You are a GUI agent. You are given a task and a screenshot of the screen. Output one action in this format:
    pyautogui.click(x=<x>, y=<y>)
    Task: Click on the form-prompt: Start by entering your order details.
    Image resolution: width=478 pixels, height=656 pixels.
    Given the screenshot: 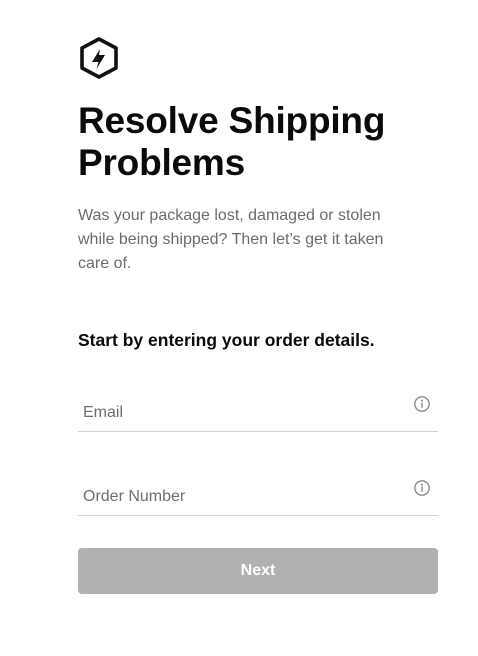 What is the action you would take?
    pyautogui.click(x=226, y=340)
    